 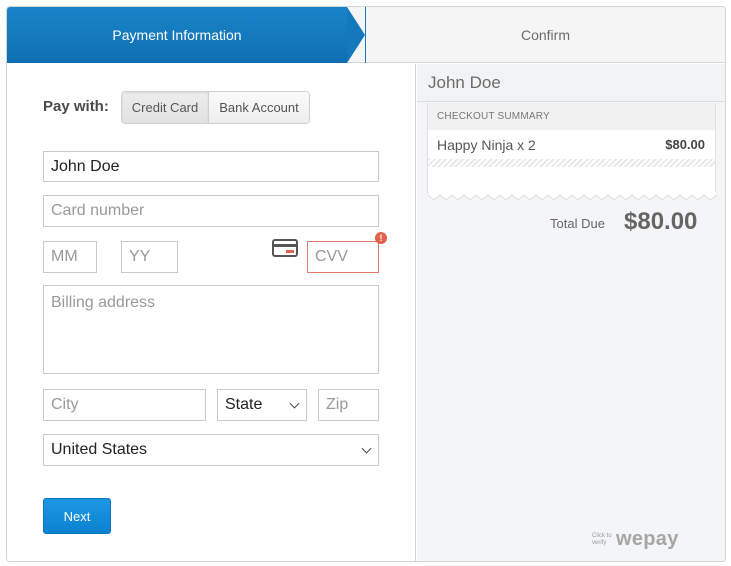 I want to click on item-price: $80.00, so click(x=685, y=144).